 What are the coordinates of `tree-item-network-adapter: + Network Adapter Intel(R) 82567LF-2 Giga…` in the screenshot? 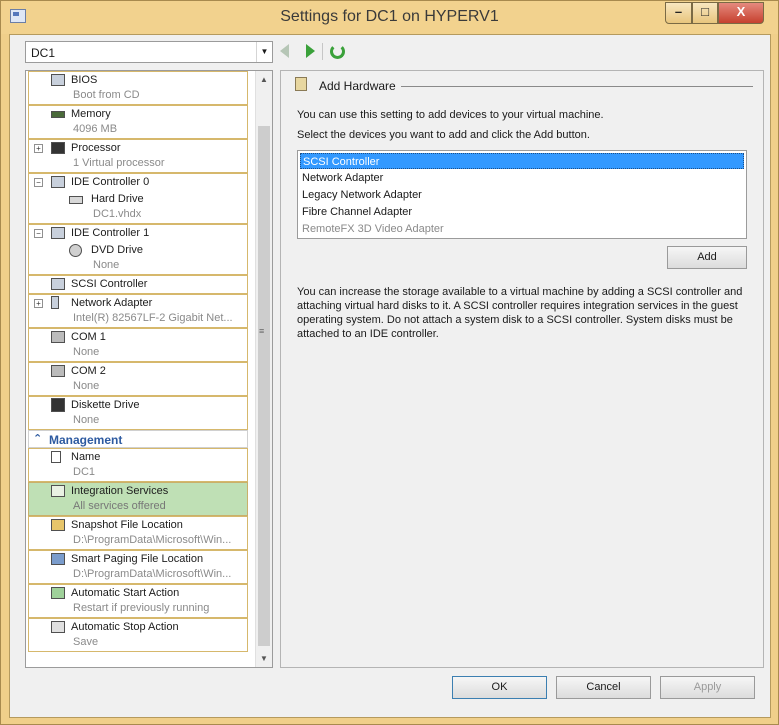 It's located at (138, 311).